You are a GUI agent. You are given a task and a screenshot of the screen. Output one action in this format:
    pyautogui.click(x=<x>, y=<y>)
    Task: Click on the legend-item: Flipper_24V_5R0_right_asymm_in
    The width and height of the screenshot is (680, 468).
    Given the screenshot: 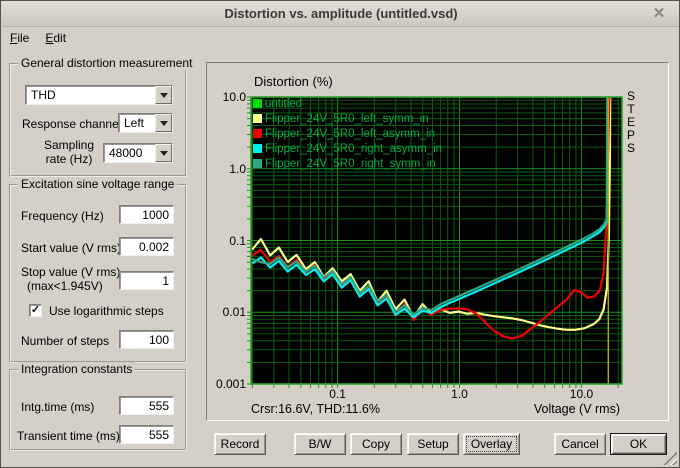 What is the action you would take?
    pyautogui.click(x=347, y=148)
    